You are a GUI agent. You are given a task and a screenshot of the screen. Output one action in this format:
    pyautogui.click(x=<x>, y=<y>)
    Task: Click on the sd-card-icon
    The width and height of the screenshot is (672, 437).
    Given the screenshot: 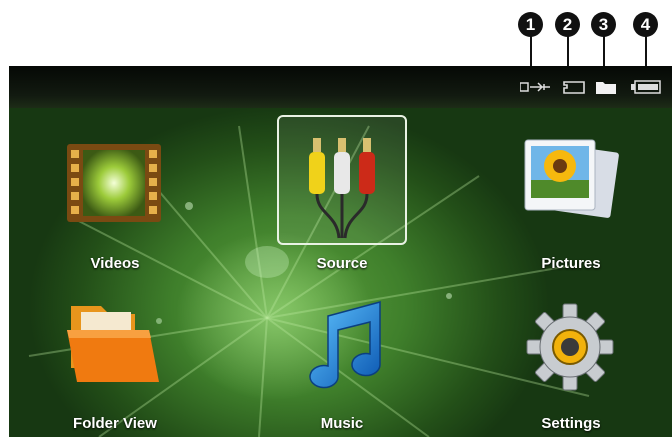 What is the action you would take?
    pyautogui.click(x=574, y=87)
    